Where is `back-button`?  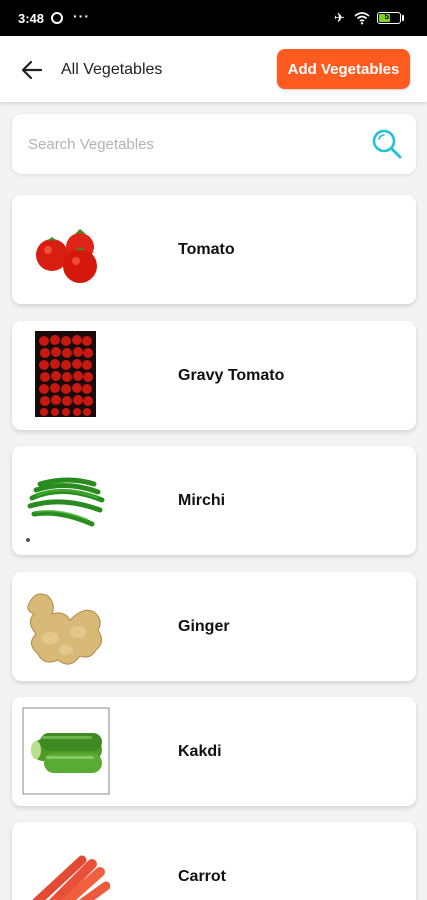
back-button is located at coordinates (32, 70).